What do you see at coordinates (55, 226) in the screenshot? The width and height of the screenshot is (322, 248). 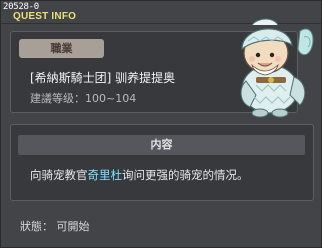 I see `quest-status: 狀態： 可開始` at bounding box center [55, 226].